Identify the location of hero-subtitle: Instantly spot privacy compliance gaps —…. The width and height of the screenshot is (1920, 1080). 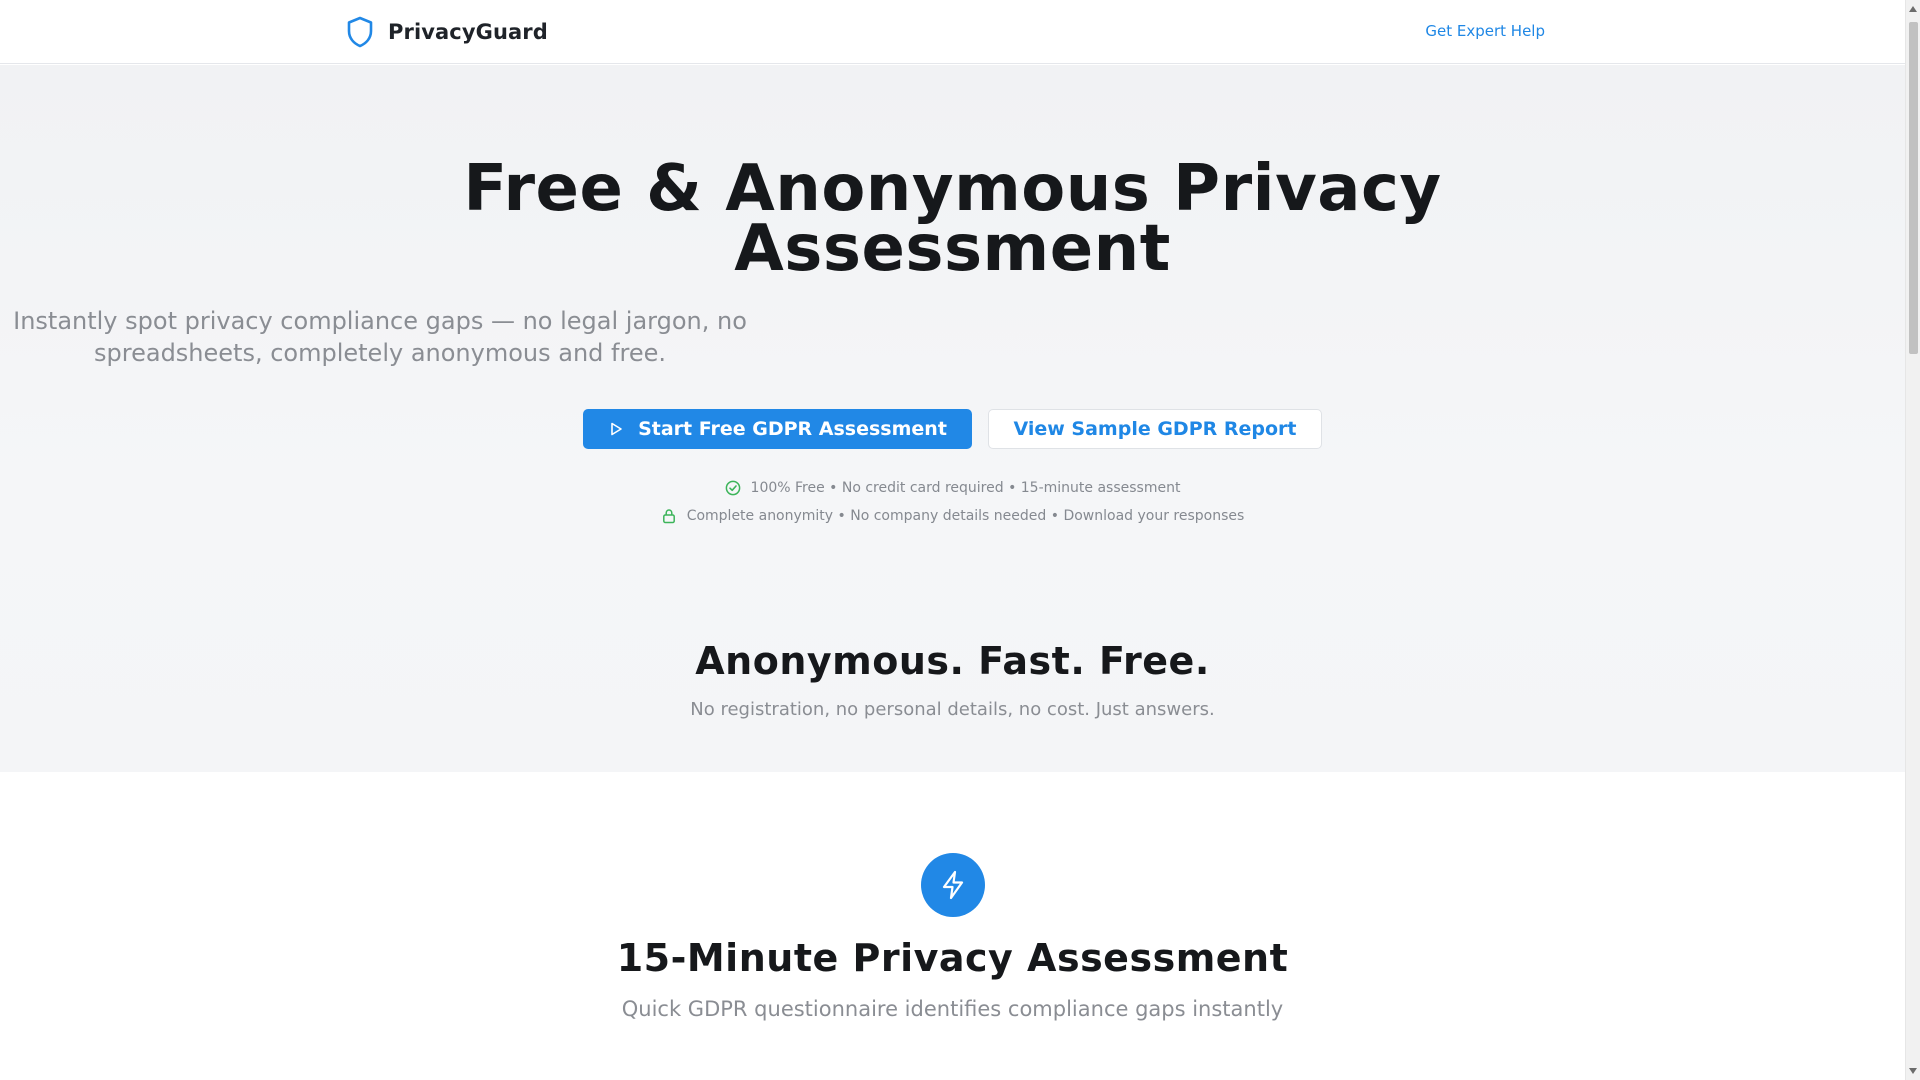
(380, 337).